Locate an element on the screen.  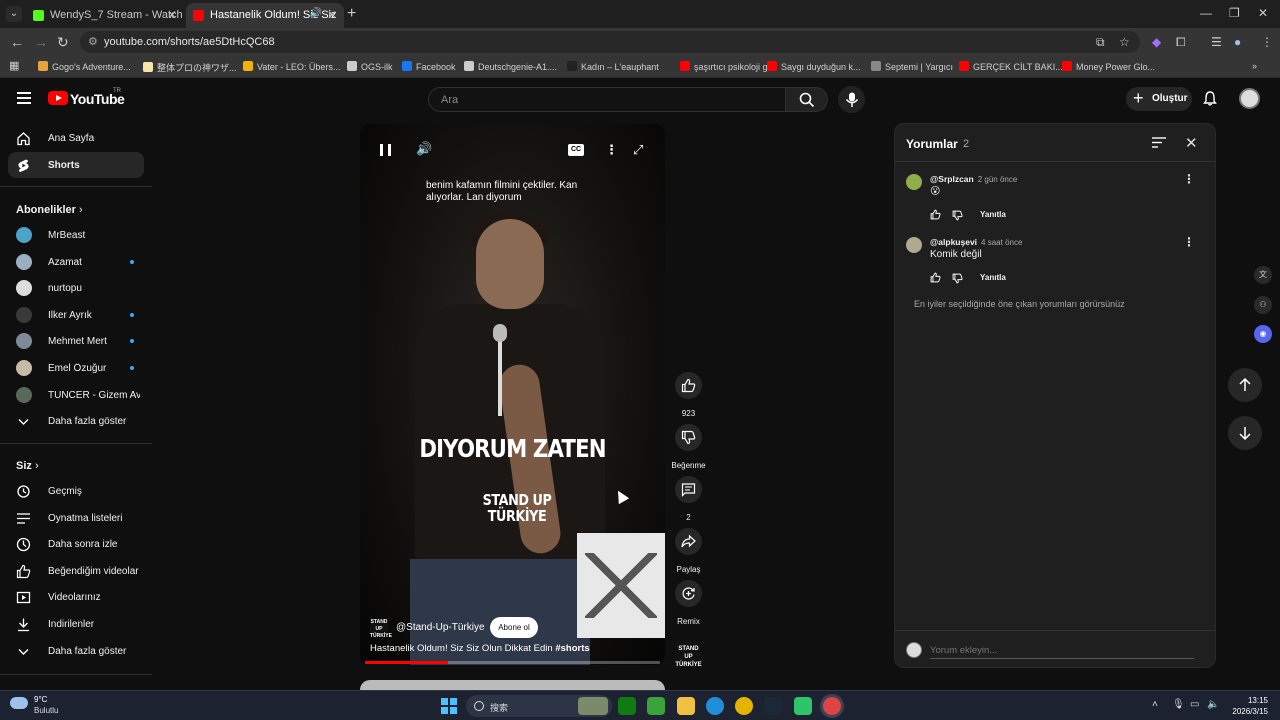
reply-button: Yanıtla is located at coordinates (993, 277).